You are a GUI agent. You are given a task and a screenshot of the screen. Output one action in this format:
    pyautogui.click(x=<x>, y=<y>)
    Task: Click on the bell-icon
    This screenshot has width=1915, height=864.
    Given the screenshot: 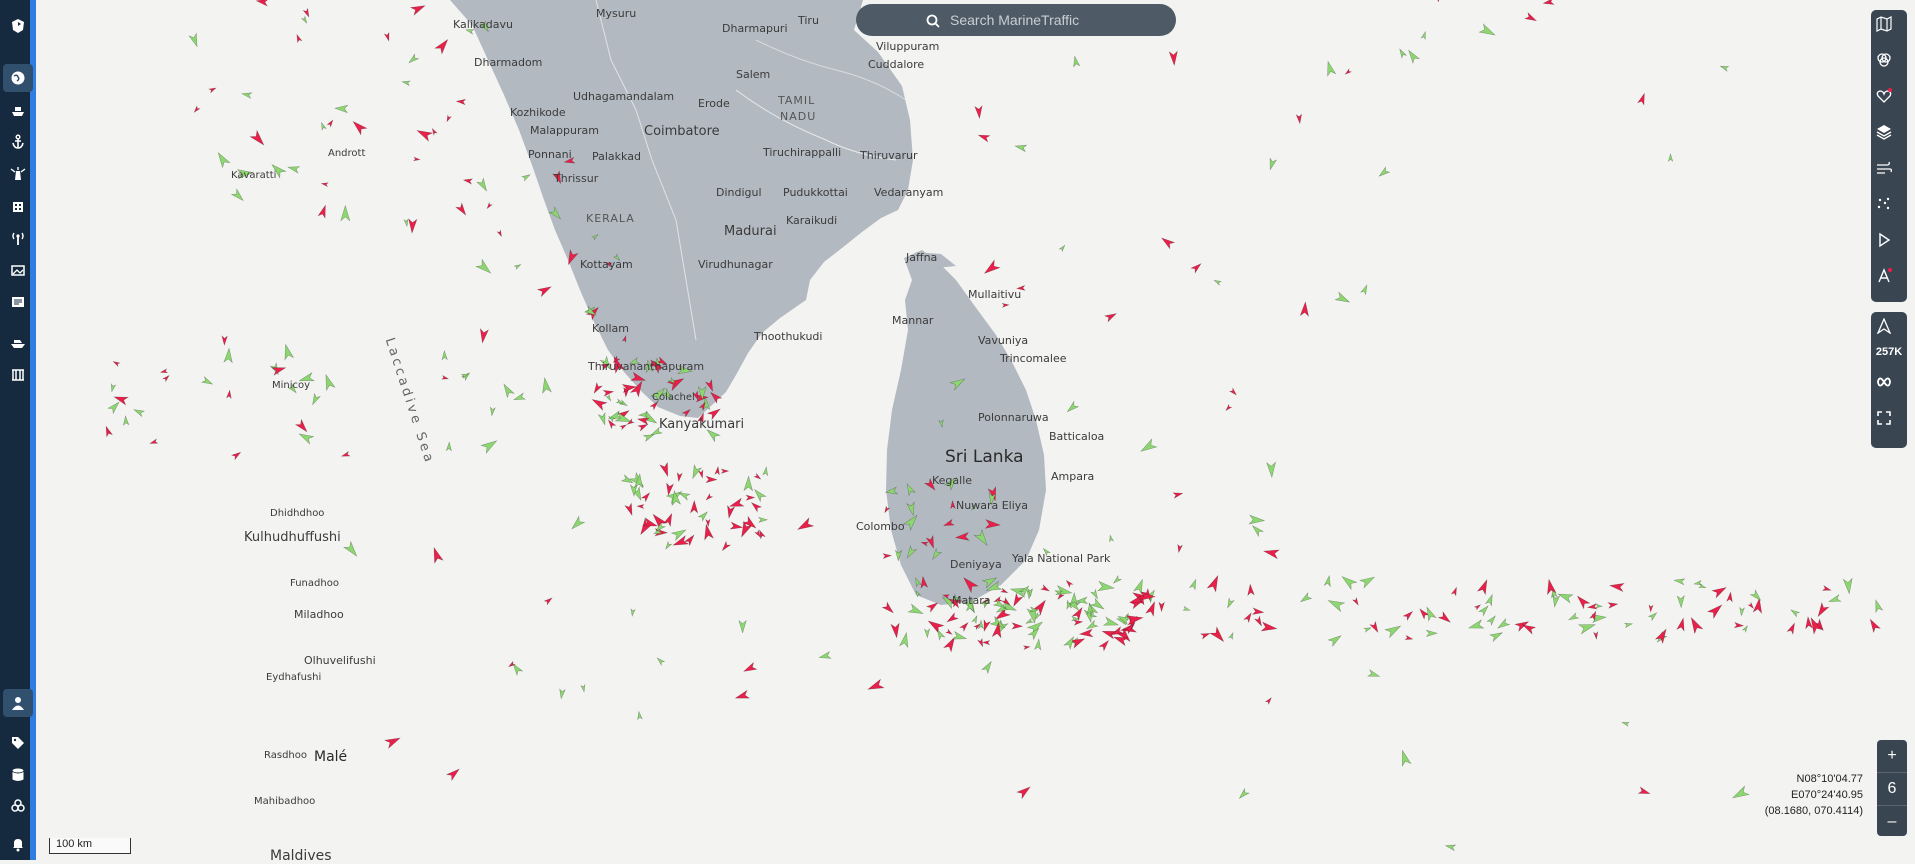 What is the action you would take?
    pyautogui.click(x=18, y=844)
    